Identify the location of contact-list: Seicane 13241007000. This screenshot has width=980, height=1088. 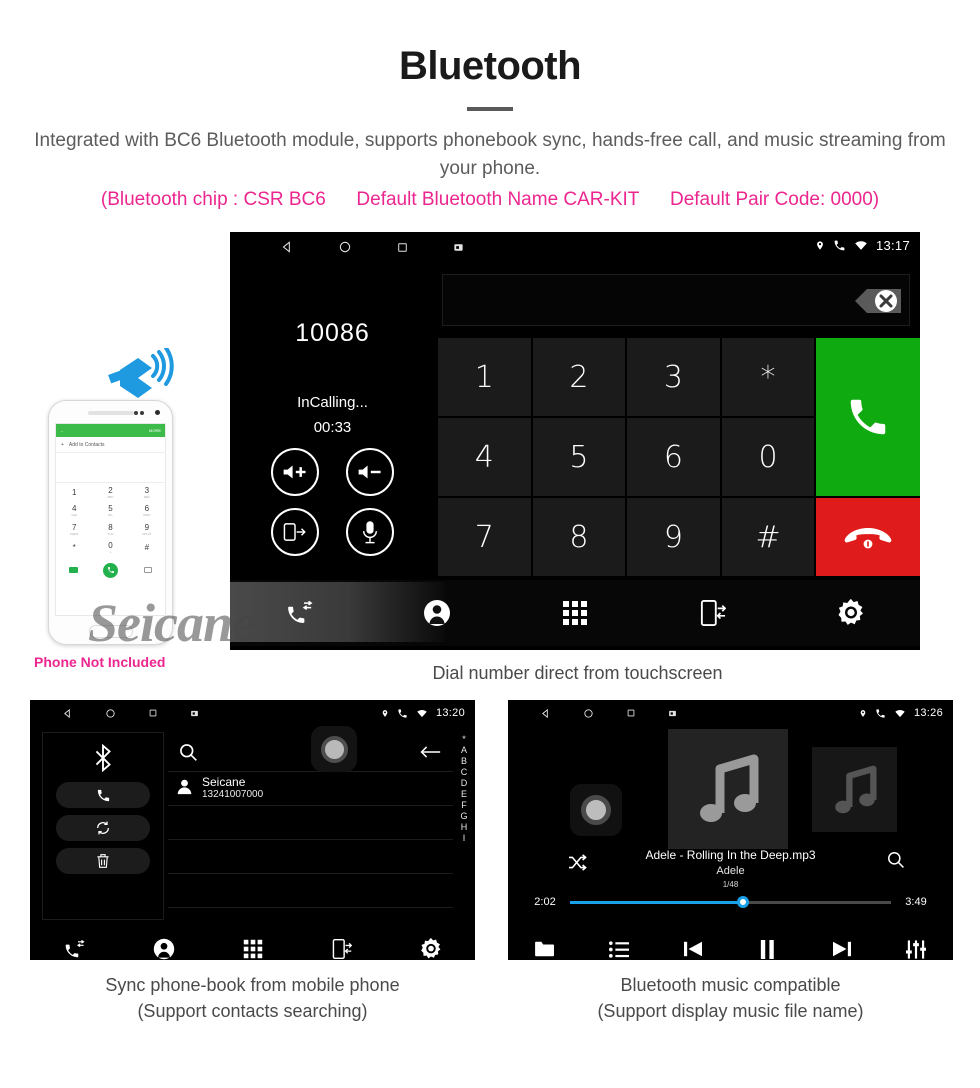
(310, 857).